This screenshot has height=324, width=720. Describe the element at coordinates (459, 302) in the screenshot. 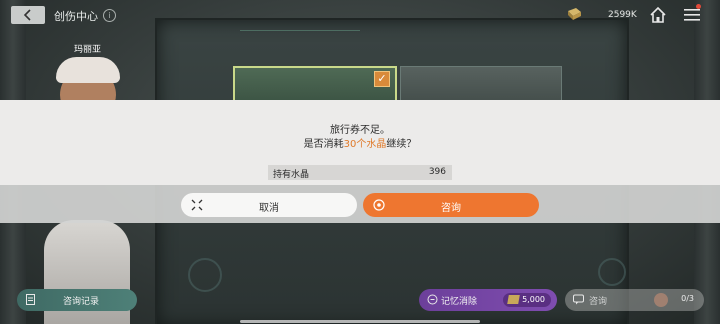

I see `erase-label: 记忆消除` at that location.